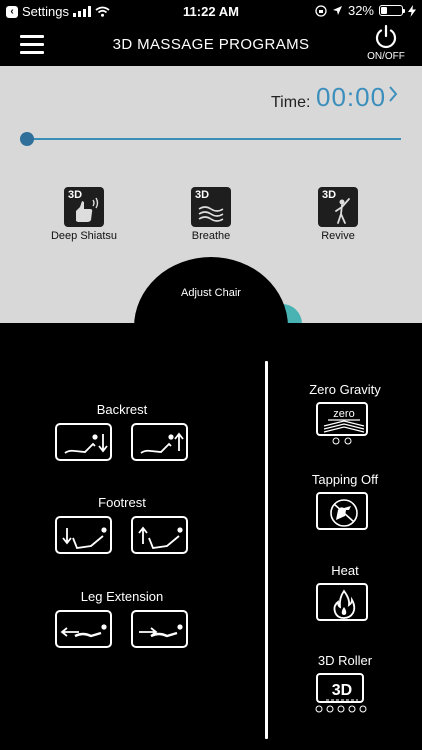 The image size is (422, 750). I want to click on tapping-button, so click(342, 511).